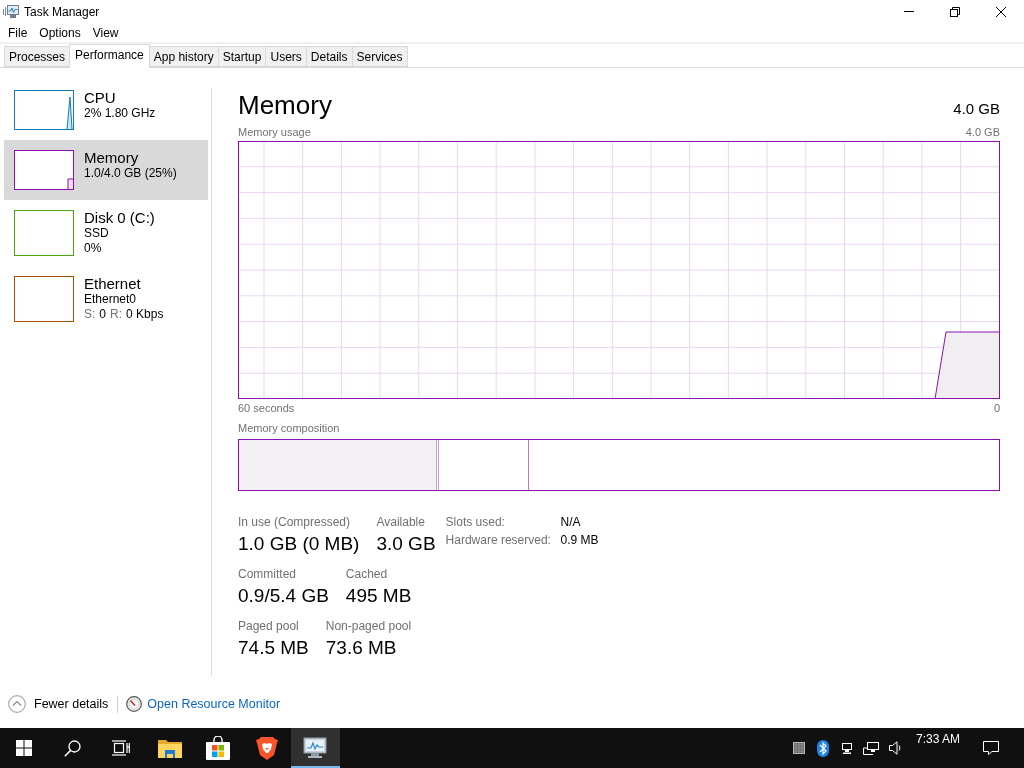  What do you see at coordinates (17, 704) in the screenshot?
I see `chevron-up-icon` at bounding box center [17, 704].